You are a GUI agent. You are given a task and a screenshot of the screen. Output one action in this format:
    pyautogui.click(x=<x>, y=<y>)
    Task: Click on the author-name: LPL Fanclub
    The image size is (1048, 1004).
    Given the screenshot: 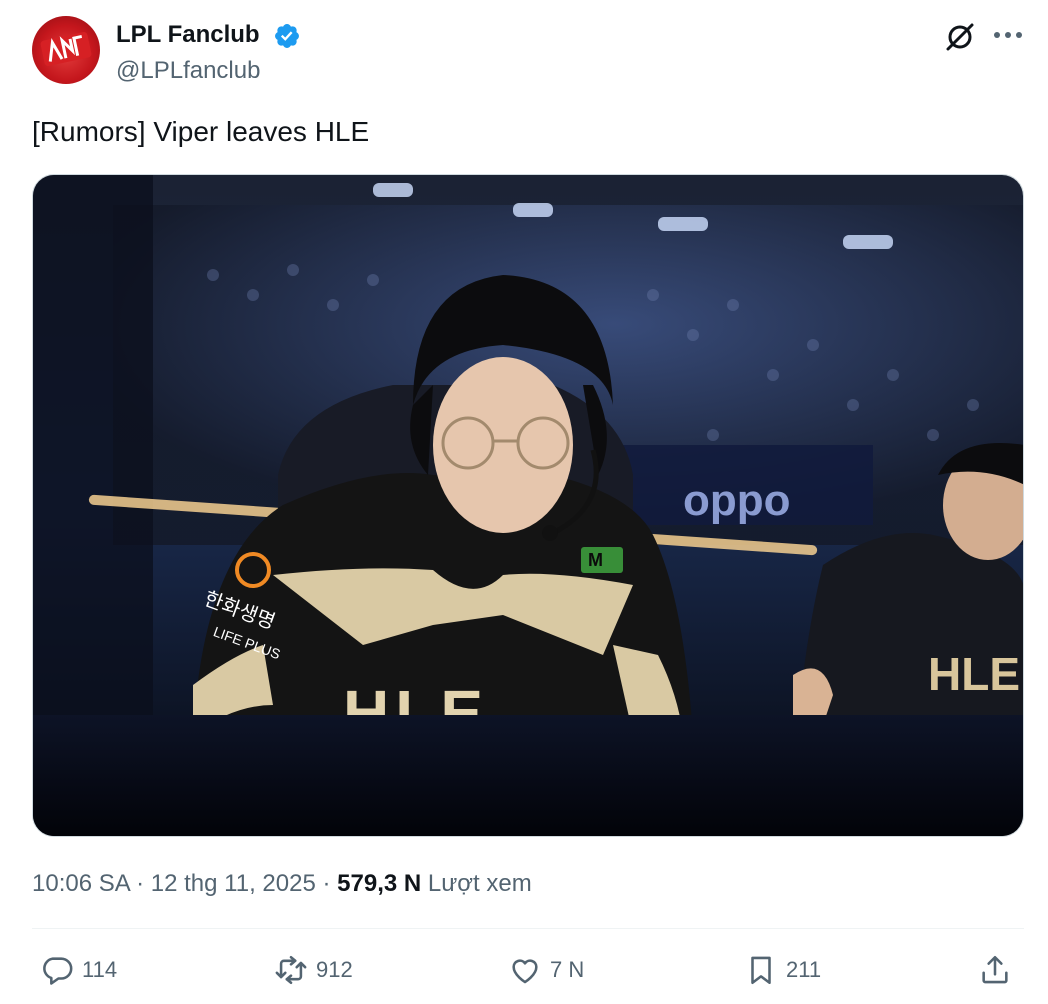 What is the action you would take?
    pyautogui.click(x=188, y=35)
    